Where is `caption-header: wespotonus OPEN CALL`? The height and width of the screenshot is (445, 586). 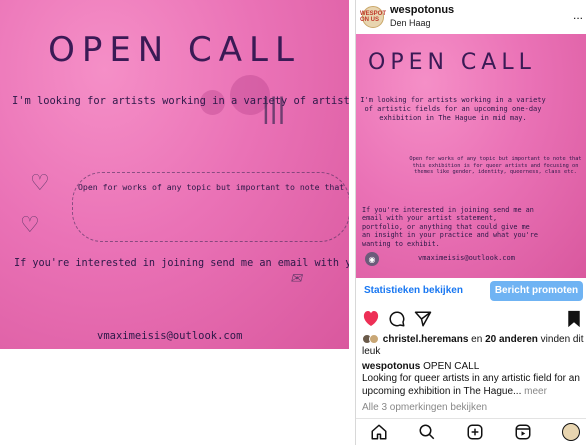
caption-header: wespotonus OPEN CALL is located at coordinates (474, 367).